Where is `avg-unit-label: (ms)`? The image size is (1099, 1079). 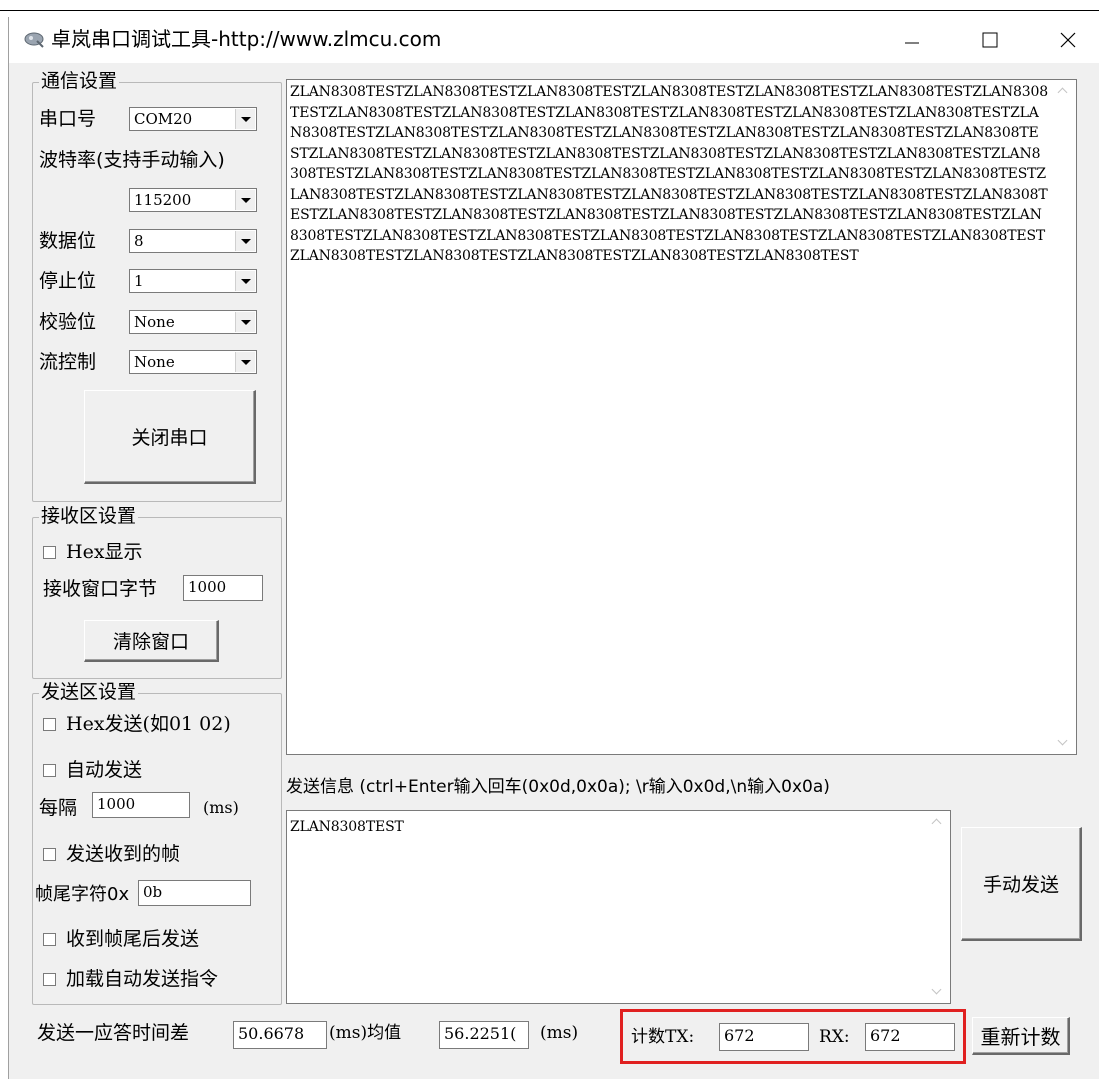 avg-unit-label: (ms) is located at coordinates (559, 1033).